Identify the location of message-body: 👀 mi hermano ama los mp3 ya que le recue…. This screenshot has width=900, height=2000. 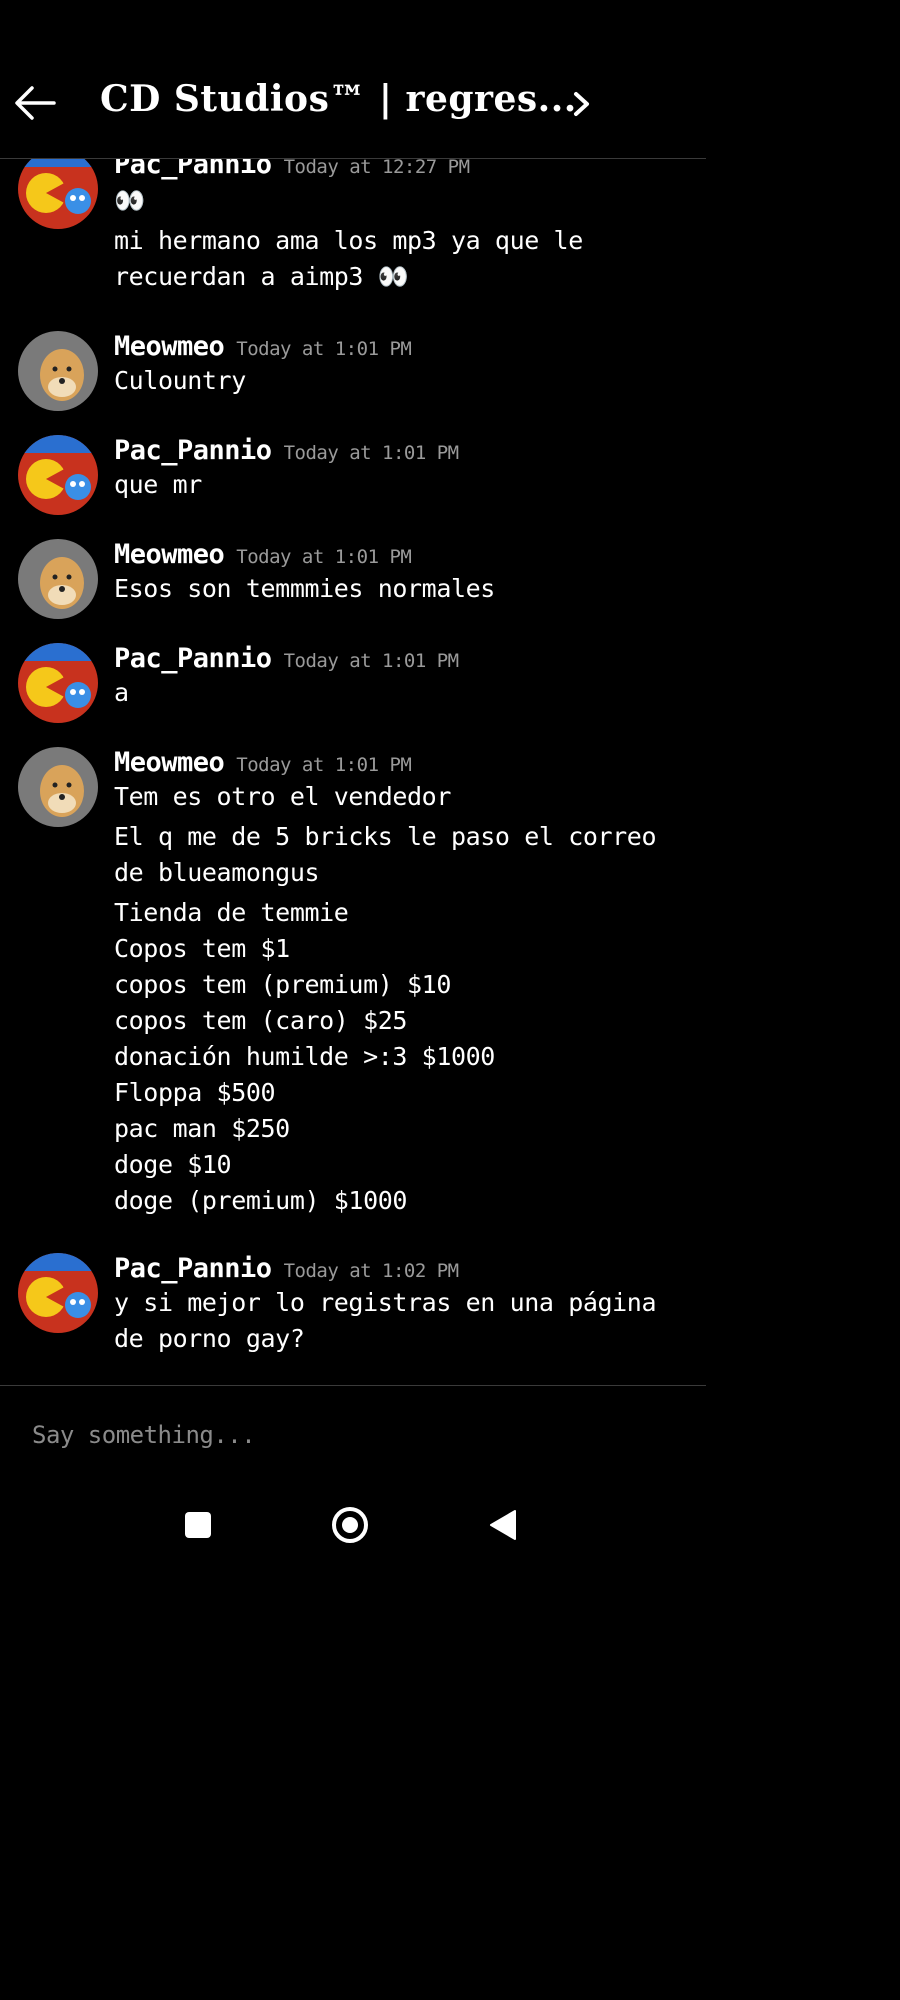
(399, 239).